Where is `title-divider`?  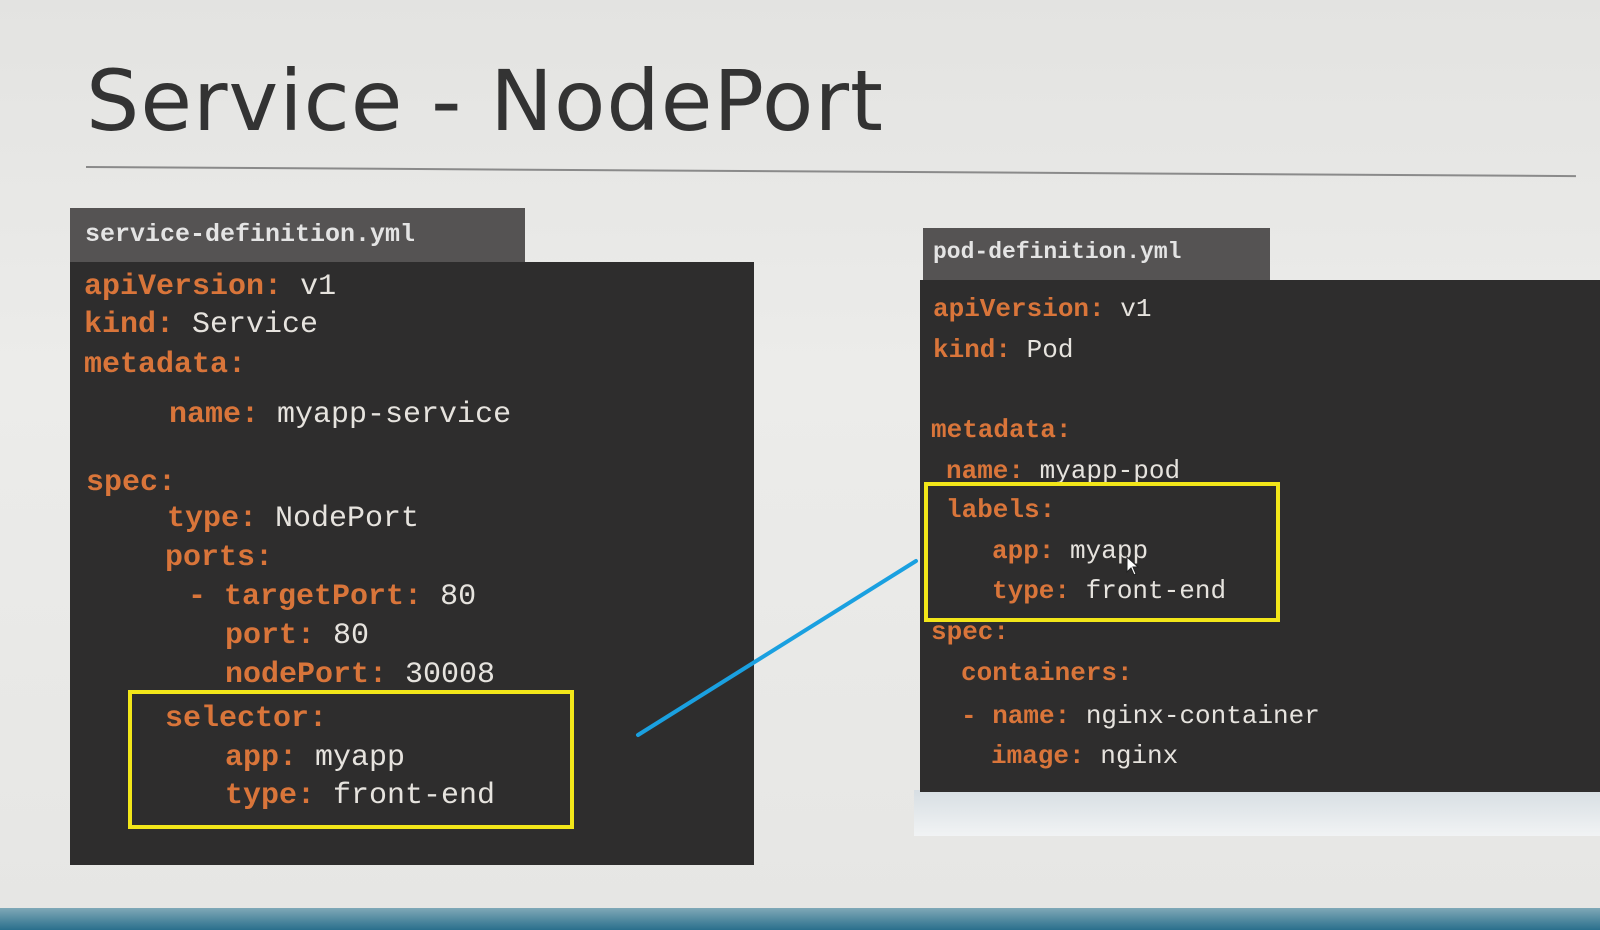
title-divider is located at coordinates (830, 172).